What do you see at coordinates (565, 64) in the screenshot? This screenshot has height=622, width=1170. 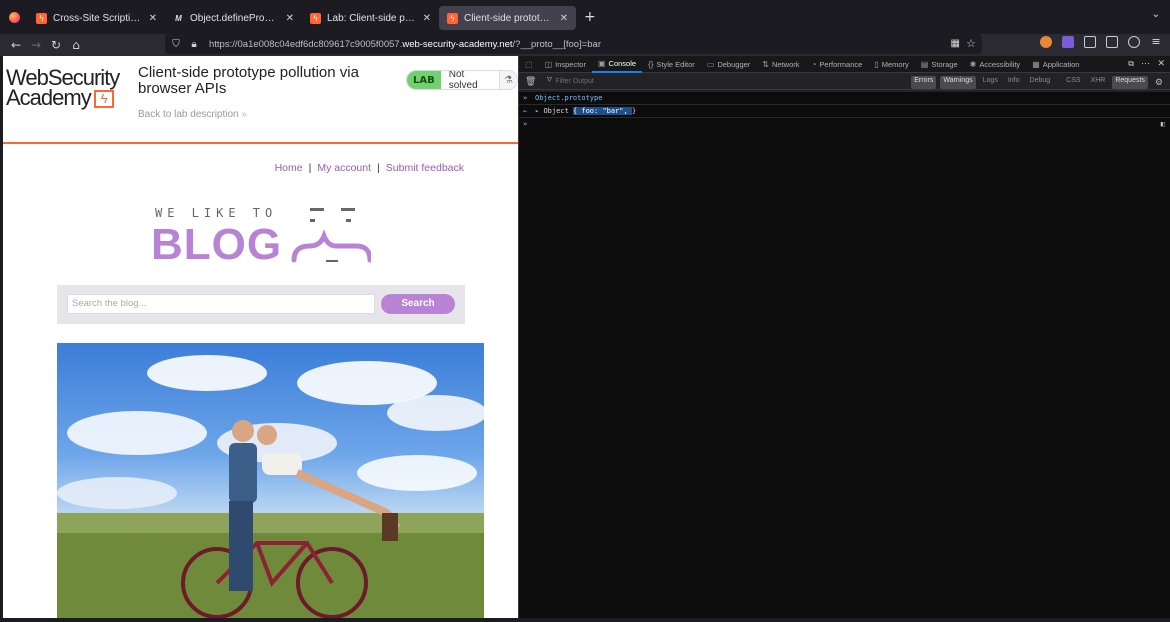 I see `tab-inspector: ◫ Inspector` at bounding box center [565, 64].